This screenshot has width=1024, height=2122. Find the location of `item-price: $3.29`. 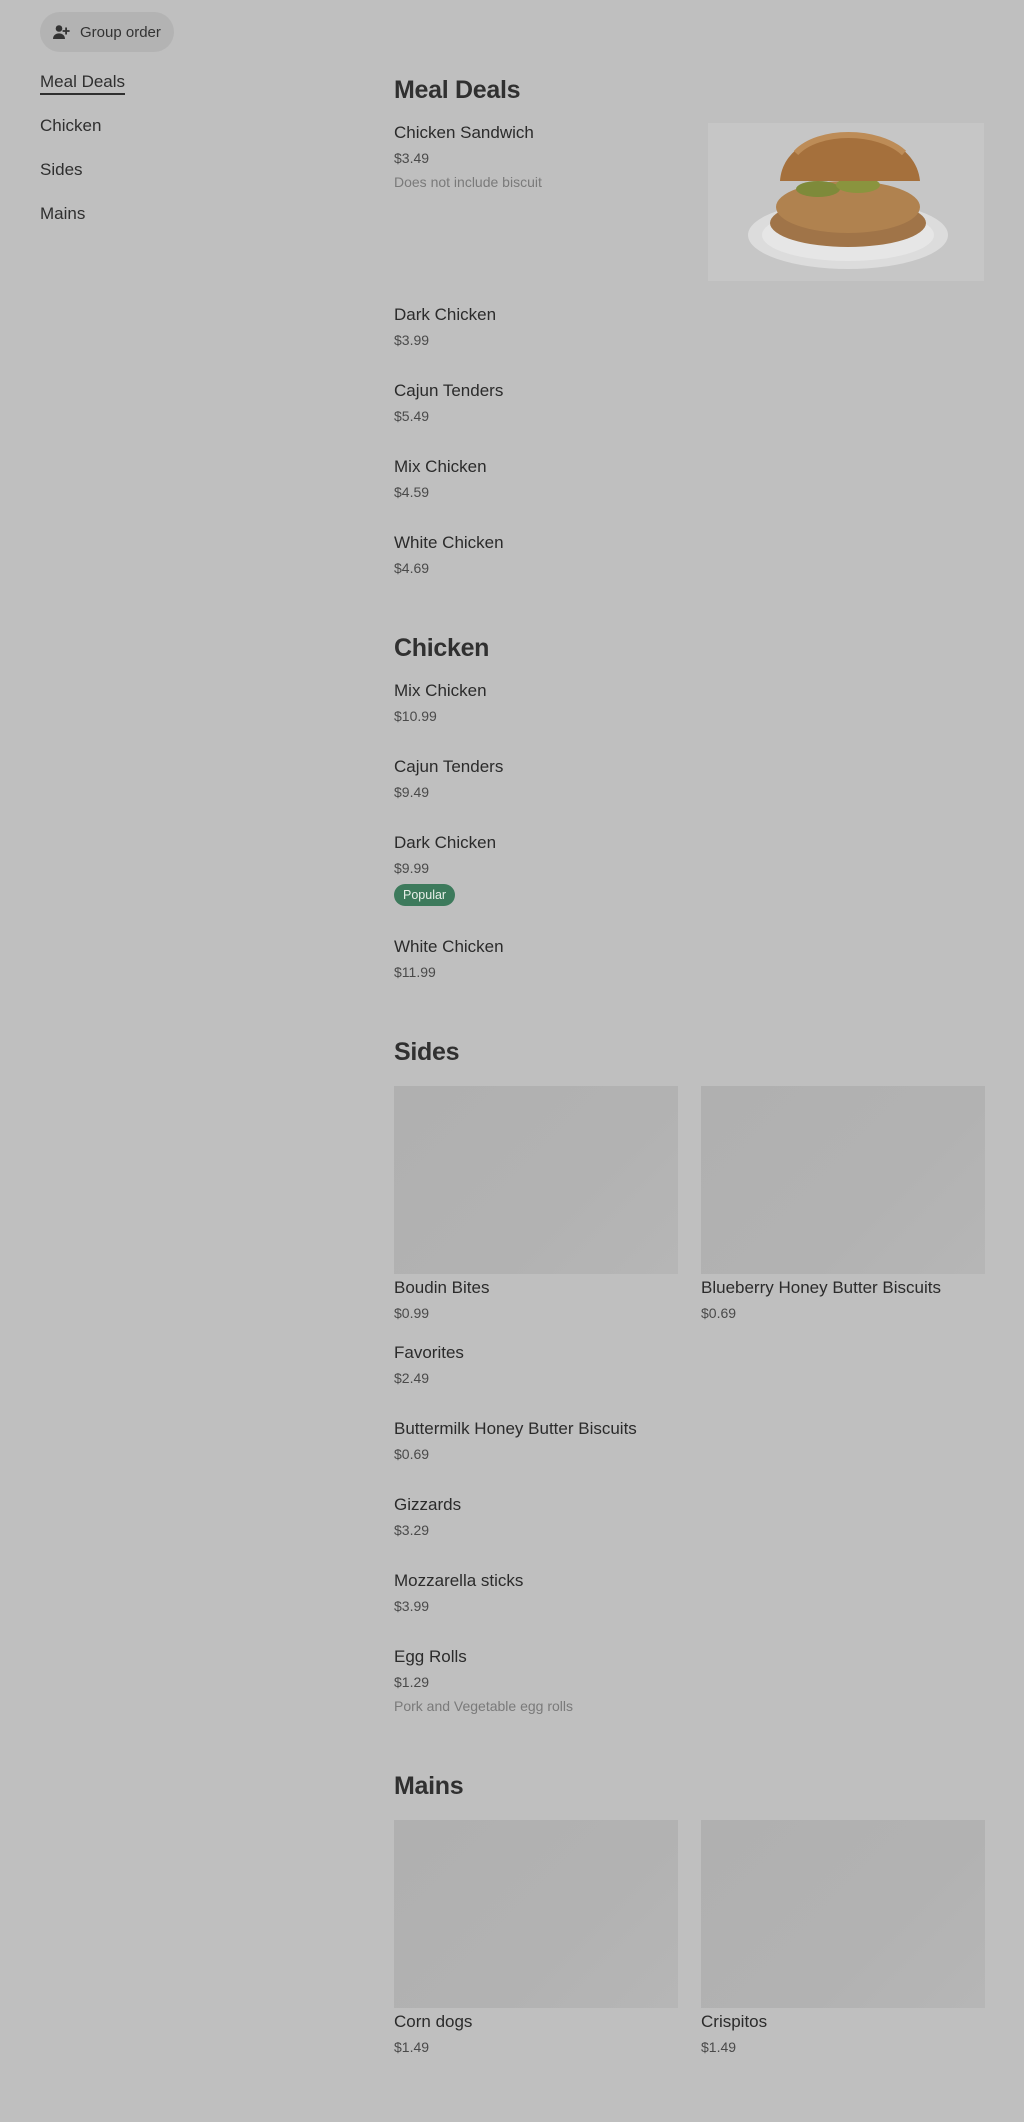

item-price: $3.29 is located at coordinates (412, 1530).